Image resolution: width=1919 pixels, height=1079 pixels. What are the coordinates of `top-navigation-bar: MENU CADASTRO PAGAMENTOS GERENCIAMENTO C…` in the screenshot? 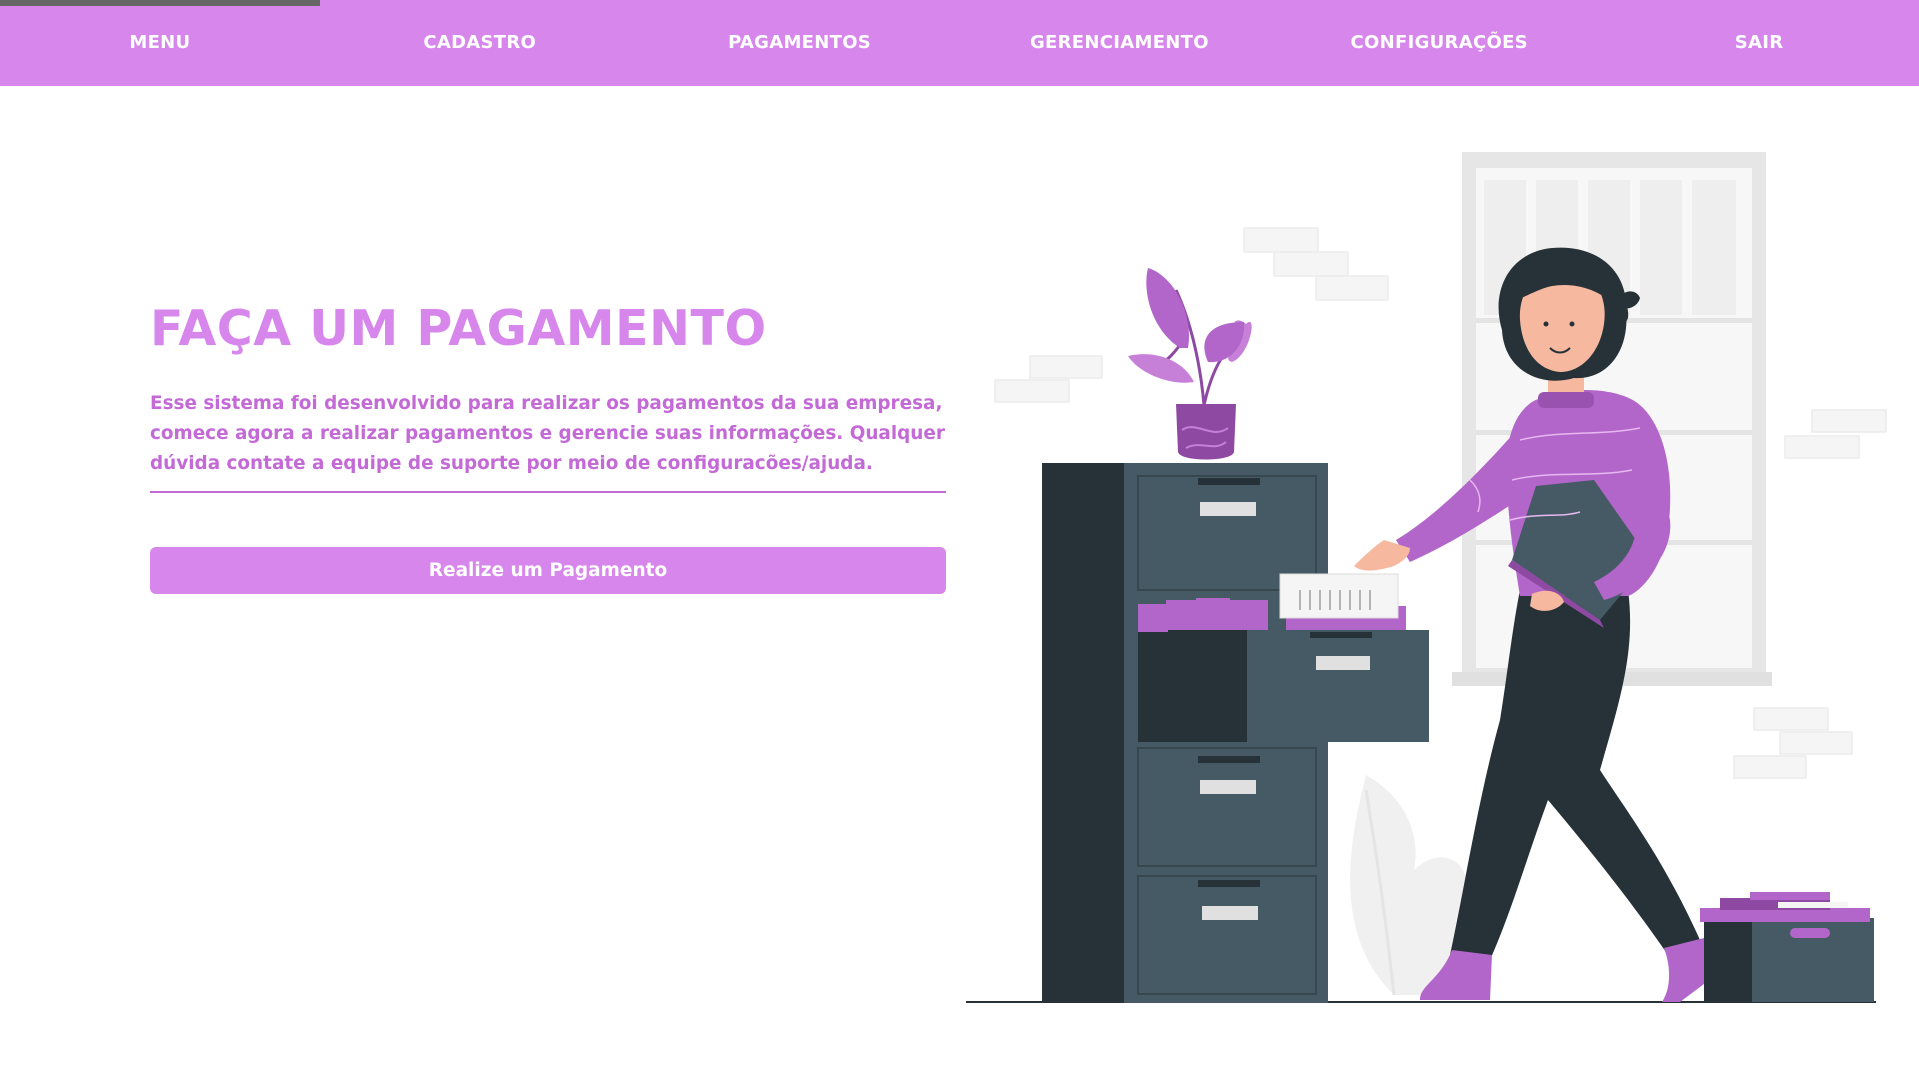 It's located at (959, 43).